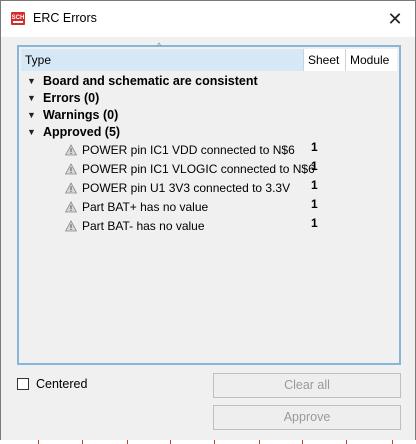 This screenshot has width=416, height=444. What do you see at coordinates (209, 207) in the screenshot?
I see `tree-item: Part BAT+ has no value 1` at bounding box center [209, 207].